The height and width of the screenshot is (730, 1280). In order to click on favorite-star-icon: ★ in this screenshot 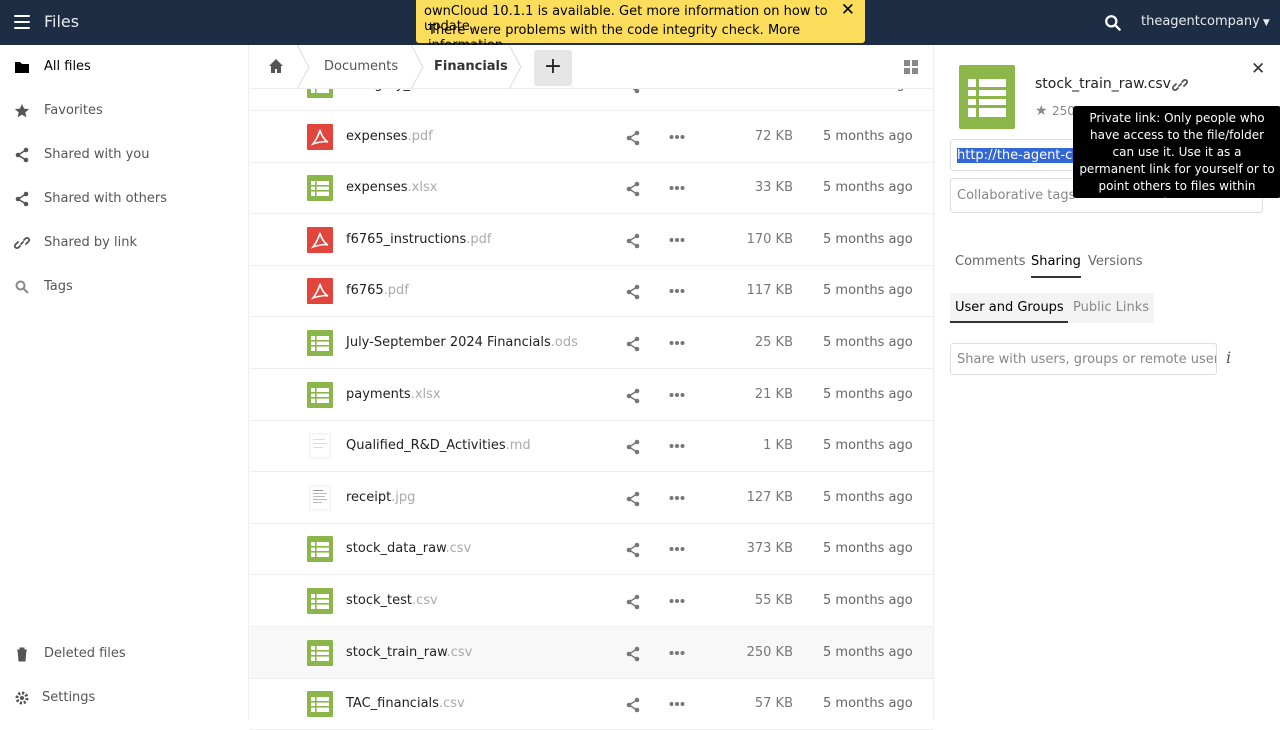, I will do `click(1041, 111)`.